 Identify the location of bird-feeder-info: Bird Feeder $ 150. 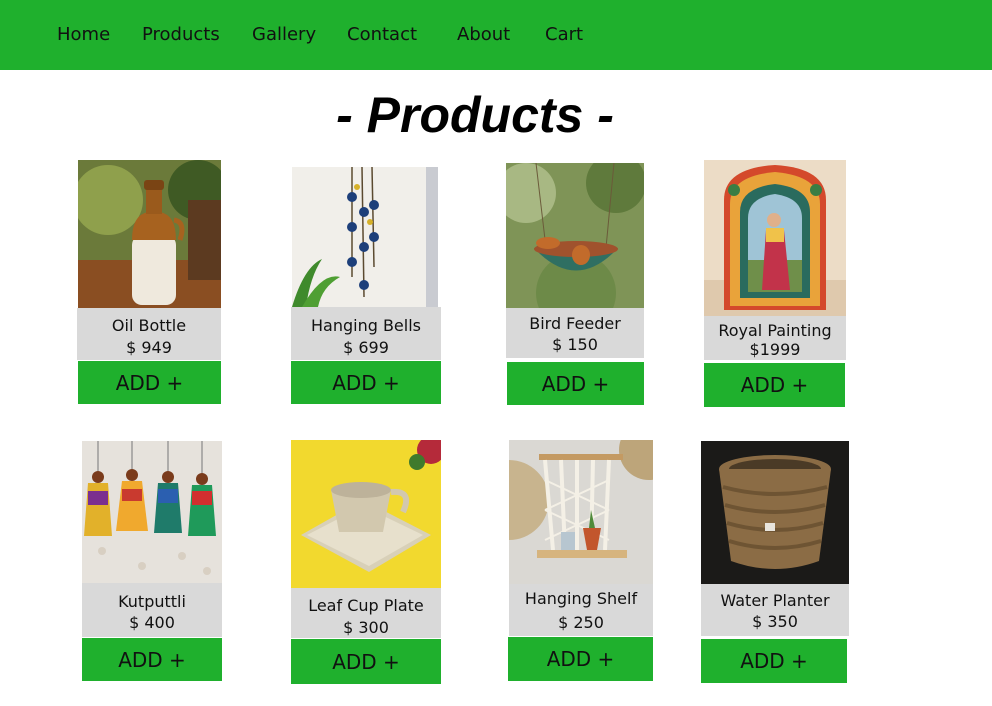
(575, 333).